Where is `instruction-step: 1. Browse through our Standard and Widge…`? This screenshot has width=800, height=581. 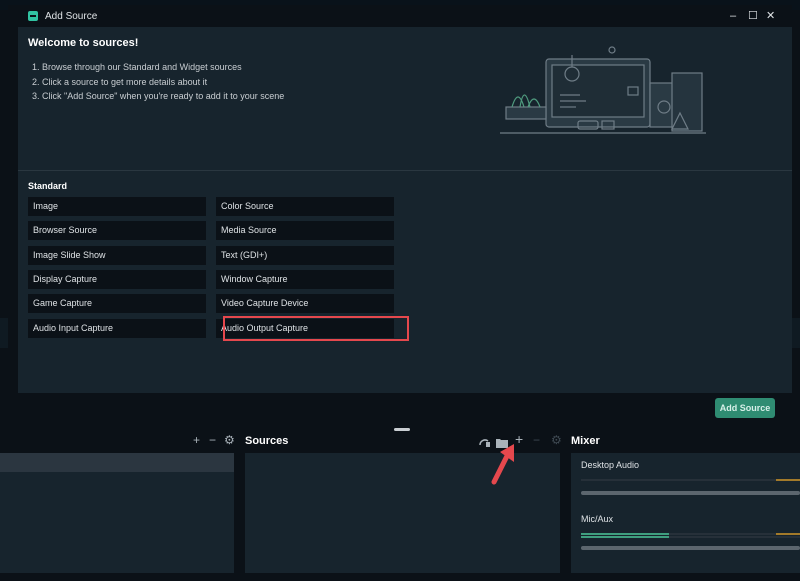
instruction-step: 1. Browse through our Standard and Widge… is located at coordinates (137, 67).